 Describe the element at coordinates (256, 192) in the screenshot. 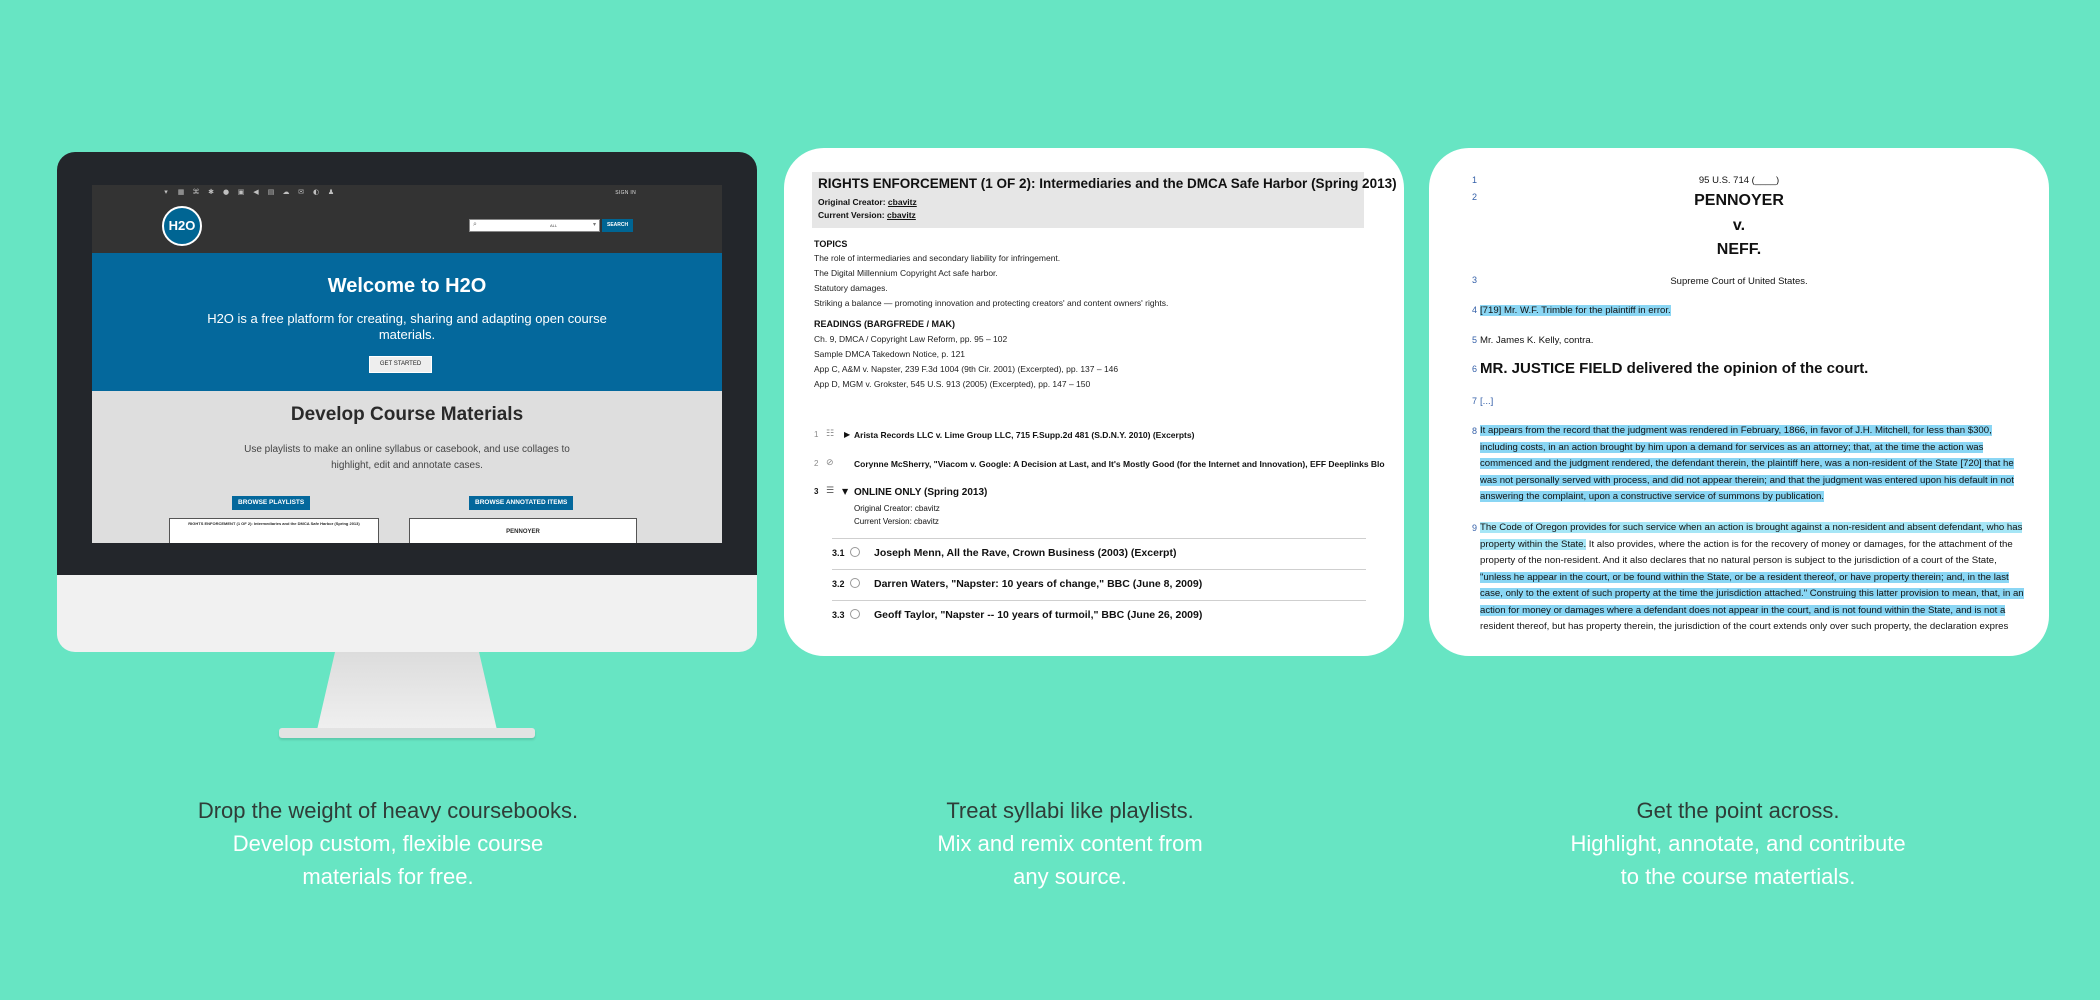

I see `speaker-icon: ◀` at that location.